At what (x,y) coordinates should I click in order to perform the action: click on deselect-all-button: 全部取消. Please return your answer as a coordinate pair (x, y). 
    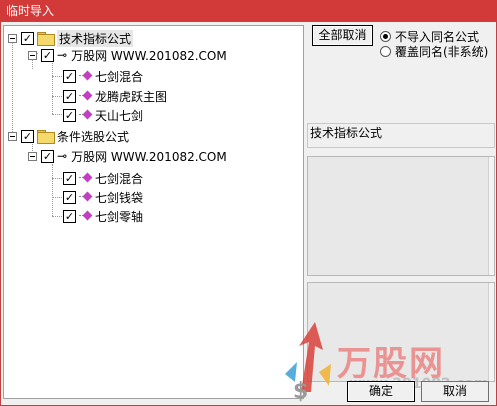
    Looking at the image, I should click on (342, 35).